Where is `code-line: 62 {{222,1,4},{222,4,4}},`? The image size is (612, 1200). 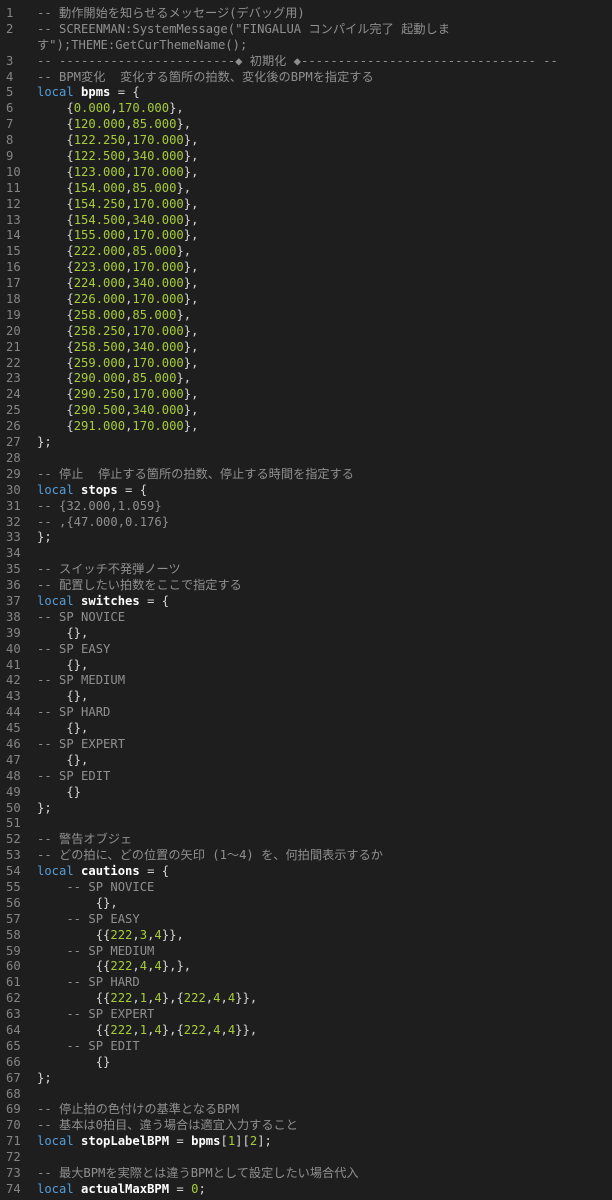
code-line: 62 {{222,1,4},{222,4,4}}, is located at coordinates (306, 999).